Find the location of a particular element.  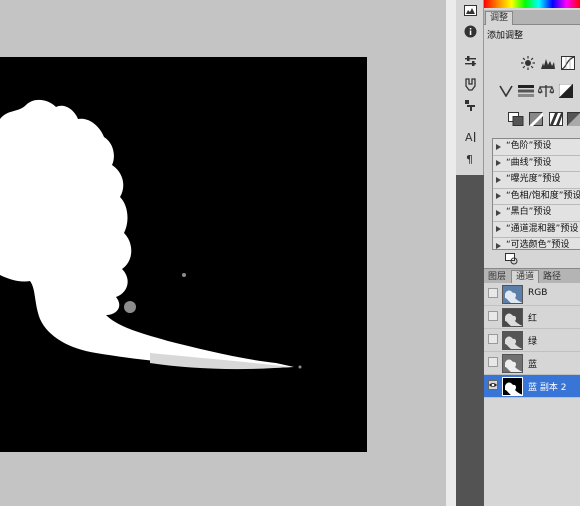

channel-row-green: 绿 is located at coordinates (532, 340).